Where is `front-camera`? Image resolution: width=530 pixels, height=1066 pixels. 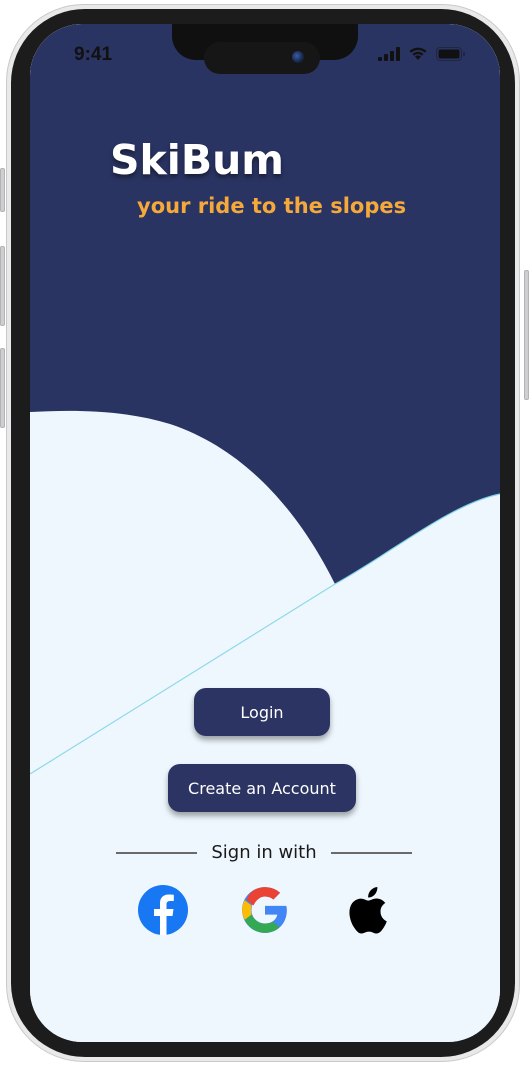 front-camera is located at coordinates (298, 57).